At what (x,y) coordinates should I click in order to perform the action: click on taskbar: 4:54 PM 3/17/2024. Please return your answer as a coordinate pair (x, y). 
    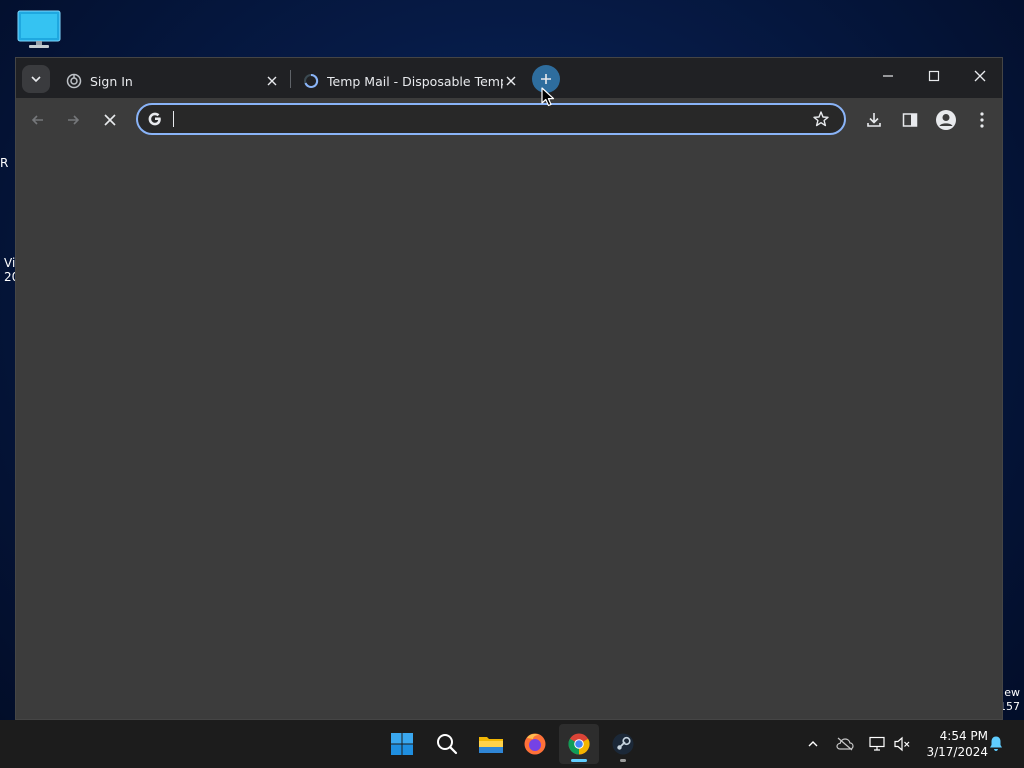
    Looking at the image, I should click on (512, 744).